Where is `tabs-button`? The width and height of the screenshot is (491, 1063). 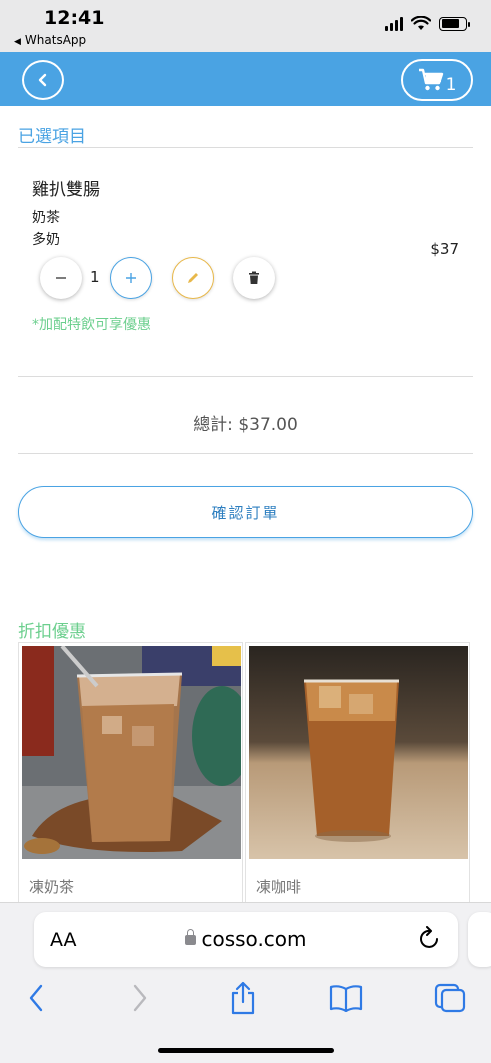 tabs-button is located at coordinates (450, 998).